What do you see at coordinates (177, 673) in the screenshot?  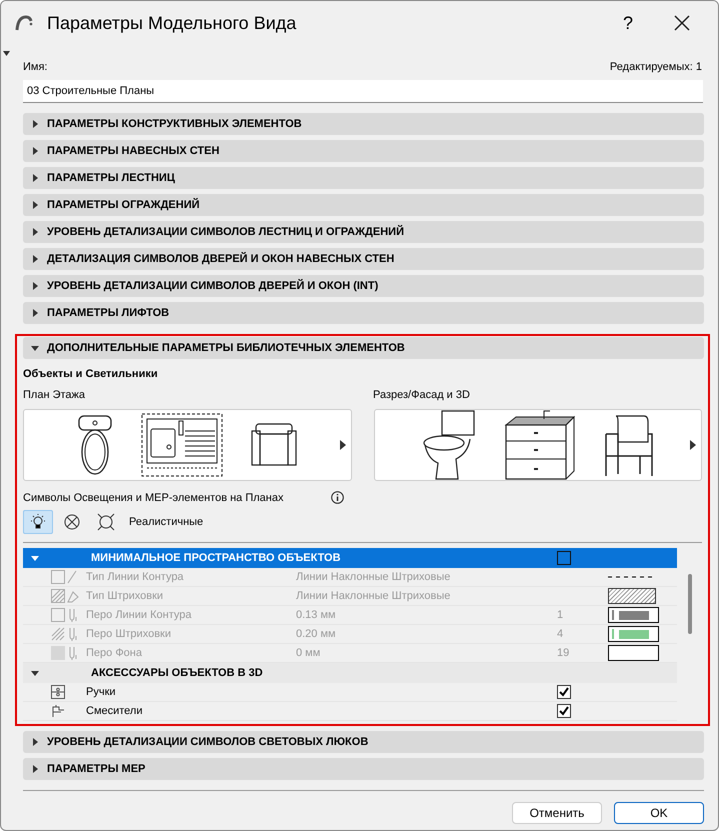 I see `group-title: АКСЕССУАРЫ ОБЪЕКТОВ В 3D` at bounding box center [177, 673].